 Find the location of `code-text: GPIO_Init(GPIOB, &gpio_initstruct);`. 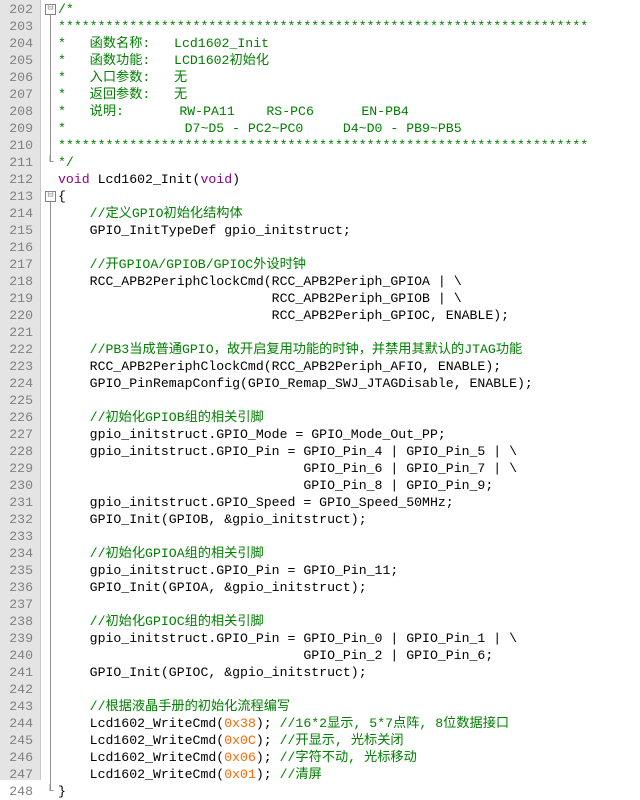

code-text: GPIO_Init(GPIOB, &gpio_initstruct); is located at coordinates (212, 519).